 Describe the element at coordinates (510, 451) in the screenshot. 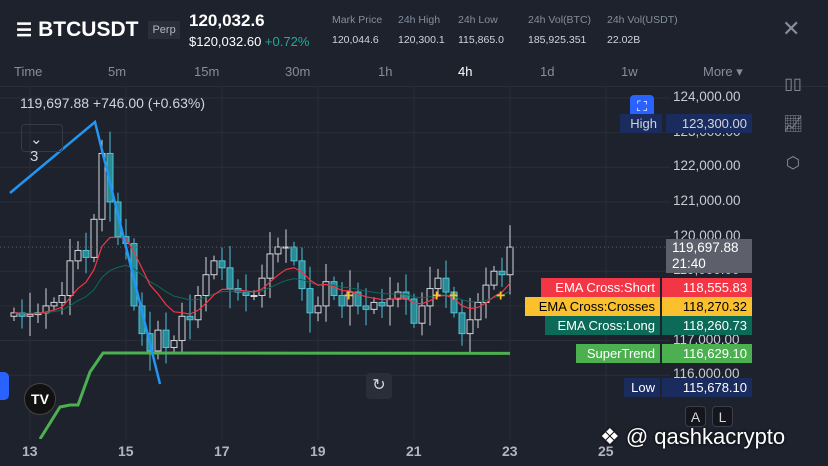

I see `date-tick: 23` at that location.